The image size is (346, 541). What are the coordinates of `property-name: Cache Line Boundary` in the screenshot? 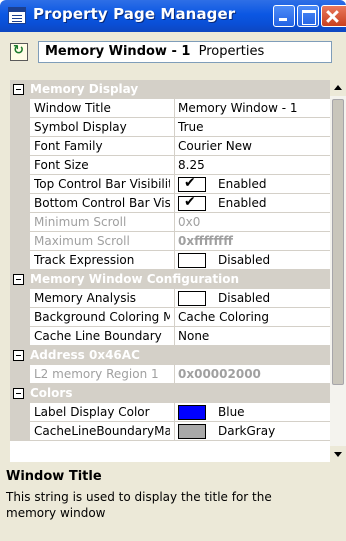 It's located at (98, 336).